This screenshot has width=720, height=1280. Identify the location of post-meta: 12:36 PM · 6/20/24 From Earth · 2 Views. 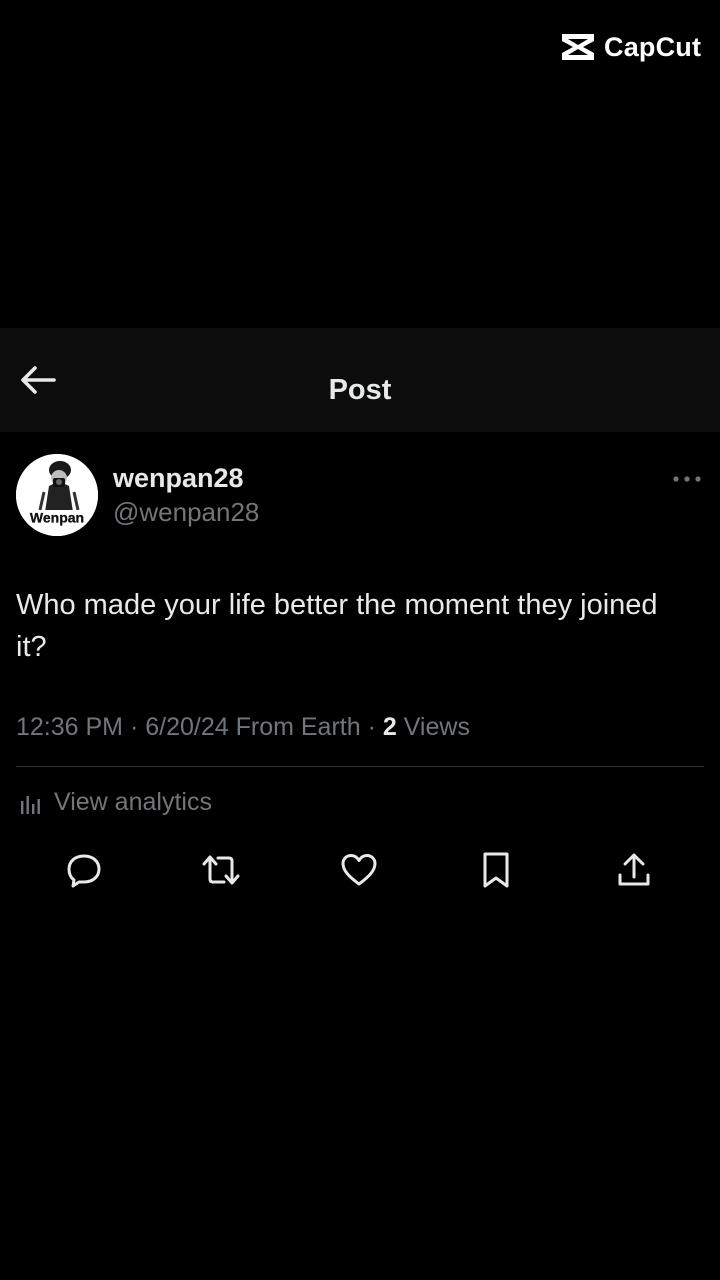
(243, 727).